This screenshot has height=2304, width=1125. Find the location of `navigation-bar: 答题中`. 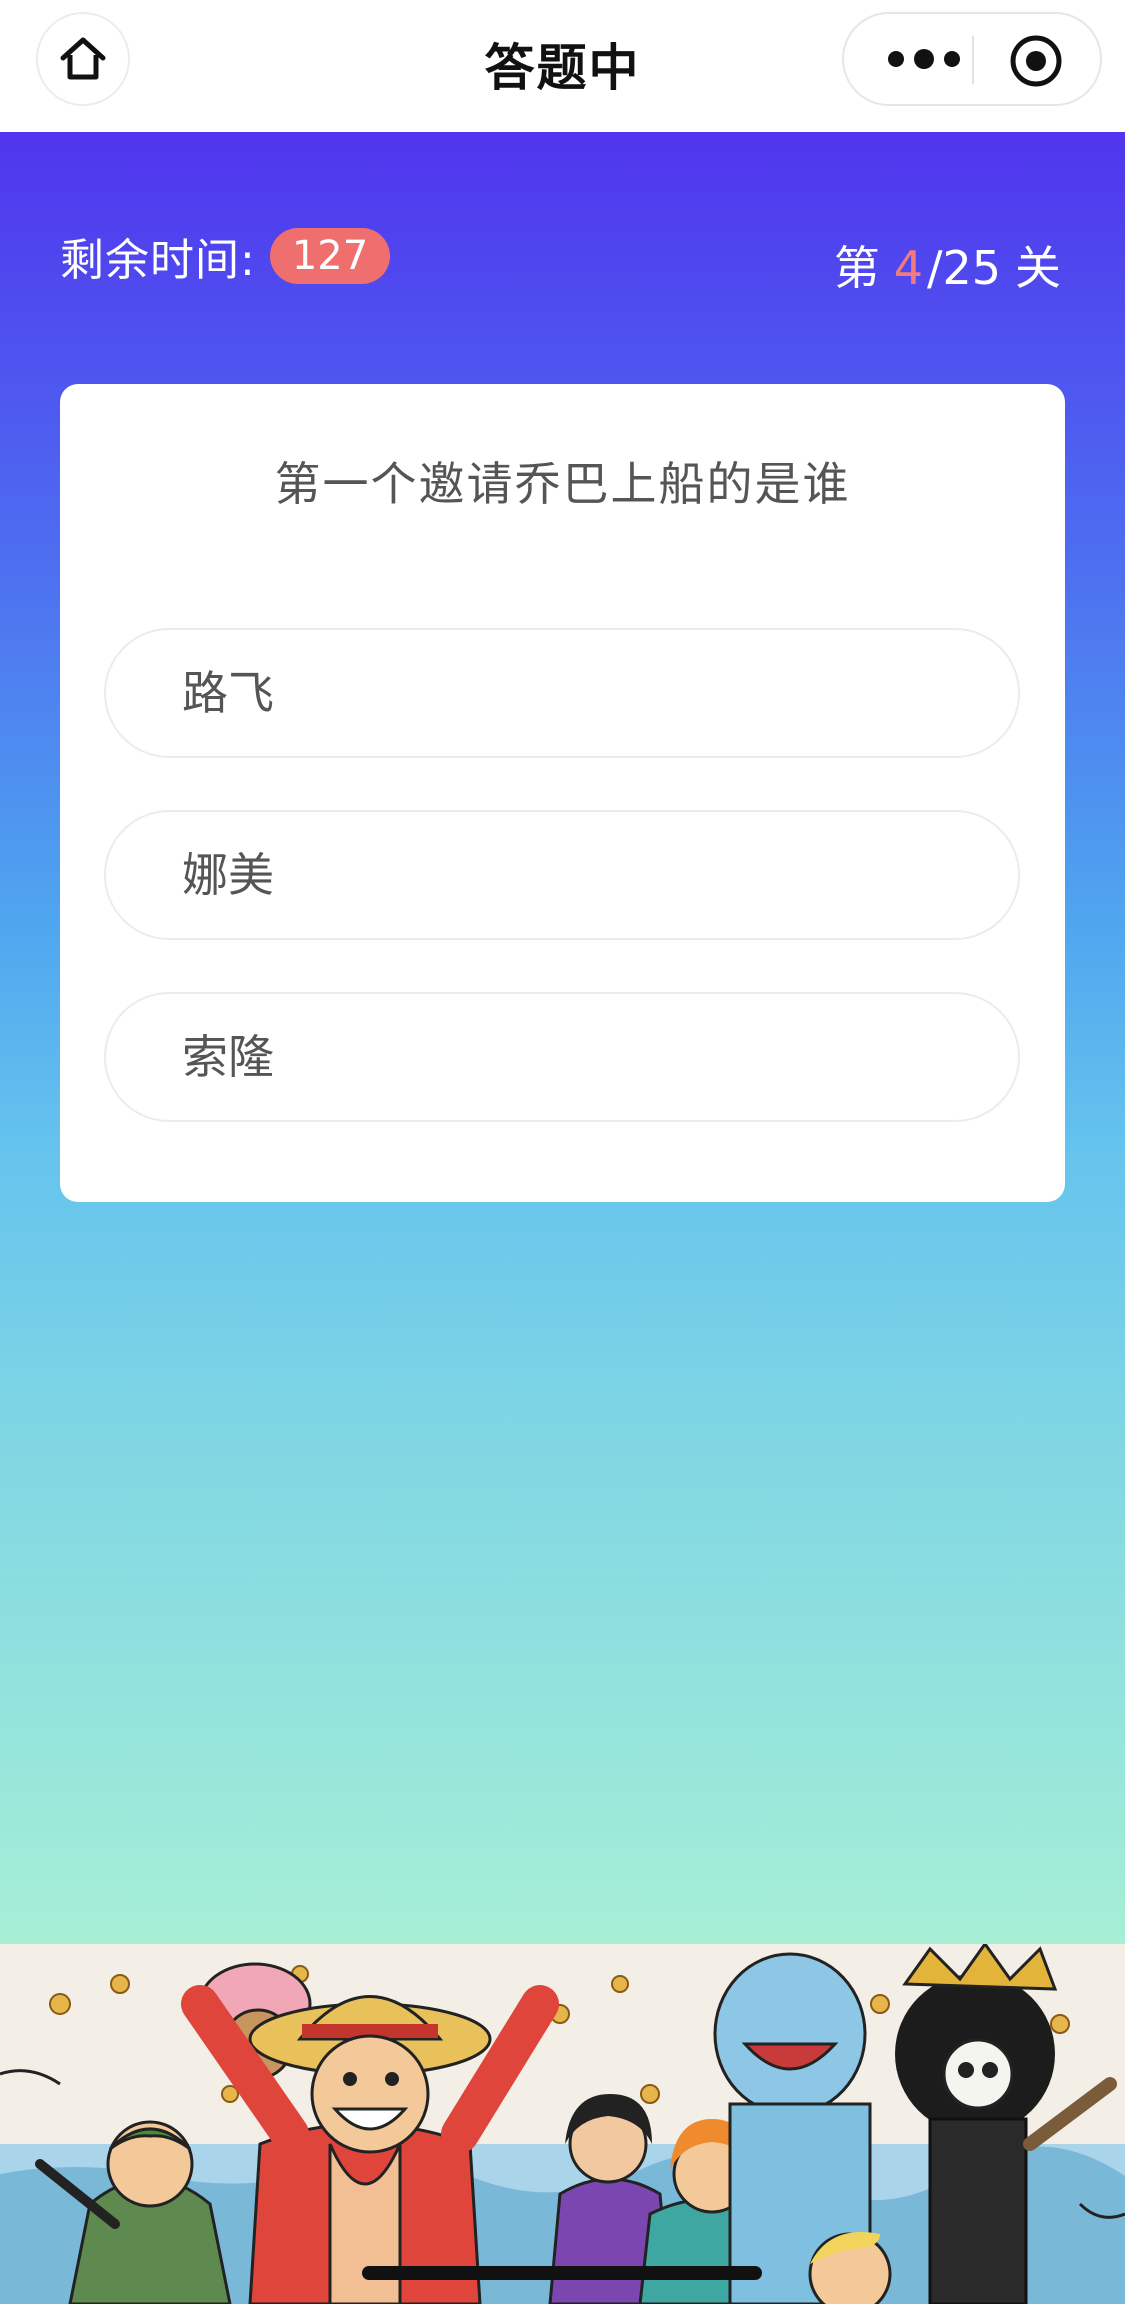

navigation-bar: 答题中 is located at coordinates (562, 66).